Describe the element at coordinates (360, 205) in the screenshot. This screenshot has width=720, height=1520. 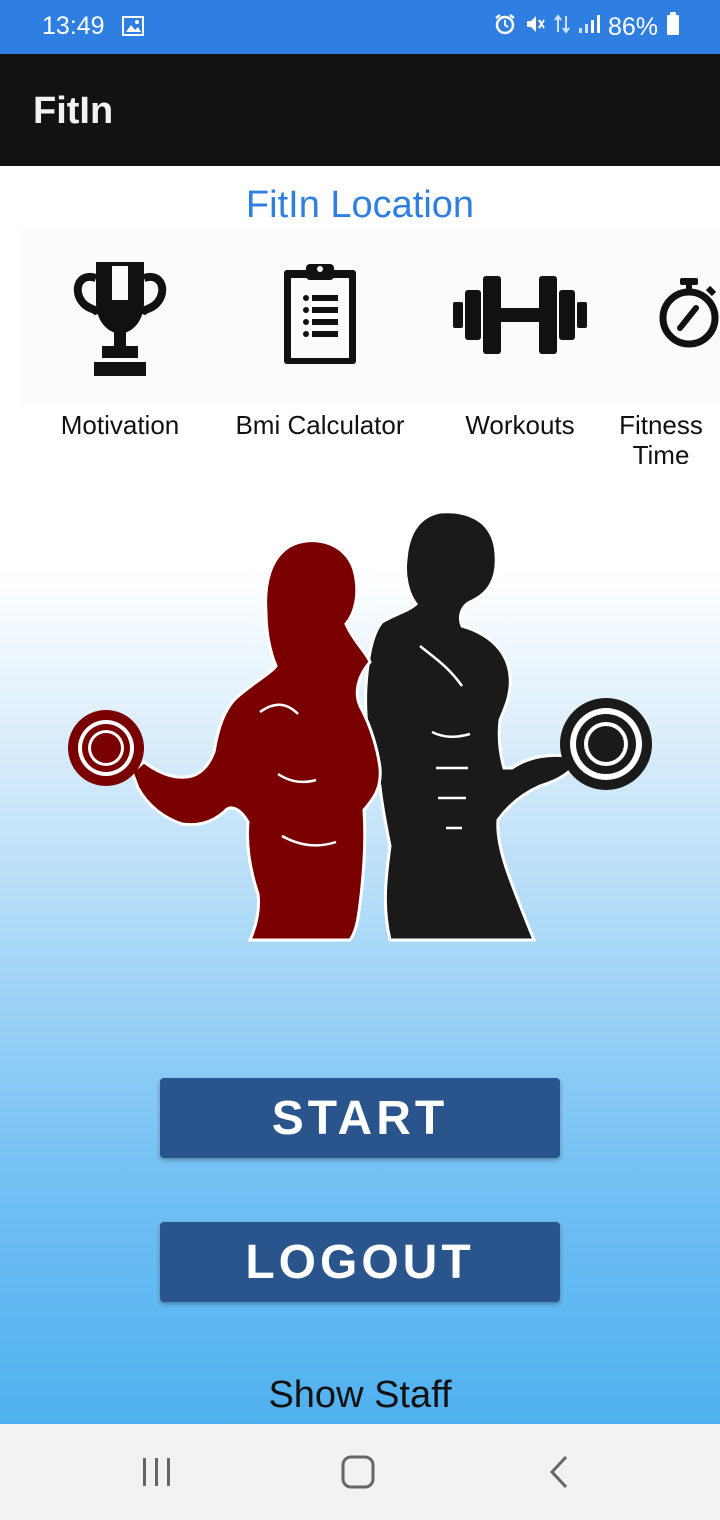
I see `location-title: FitIn Location` at that location.